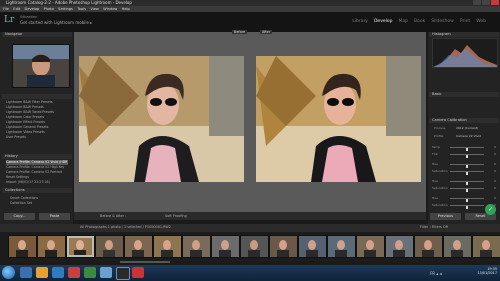  I want to click on system-tray-icons: FR ▴ ◂, so click(436, 273).